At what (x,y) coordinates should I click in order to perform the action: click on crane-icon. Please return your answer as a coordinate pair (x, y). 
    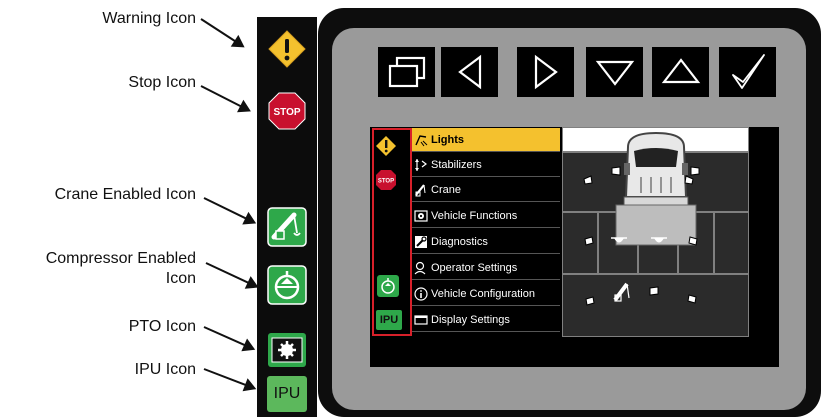
    Looking at the image, I should click on (421, 190).